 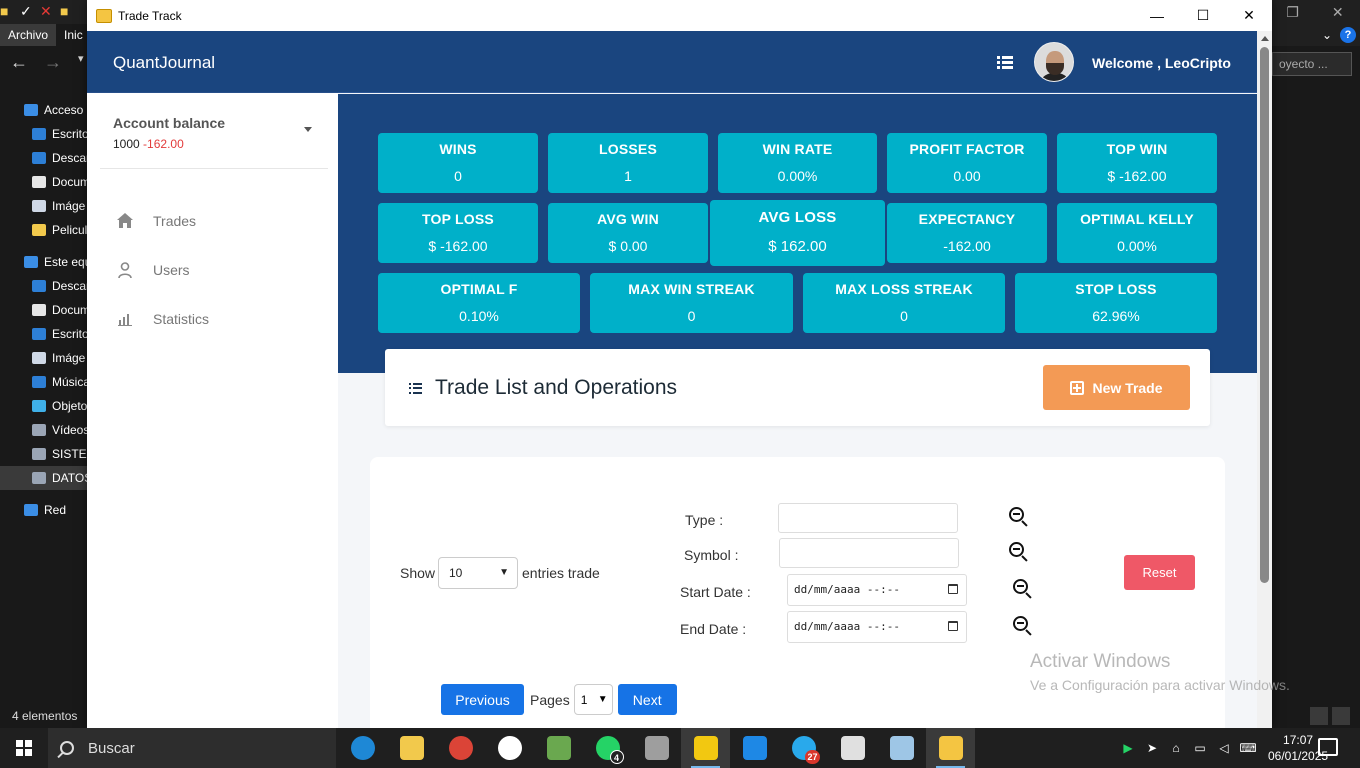 I want to click on taskbar-app-chrome, so click(x=460, y=748).